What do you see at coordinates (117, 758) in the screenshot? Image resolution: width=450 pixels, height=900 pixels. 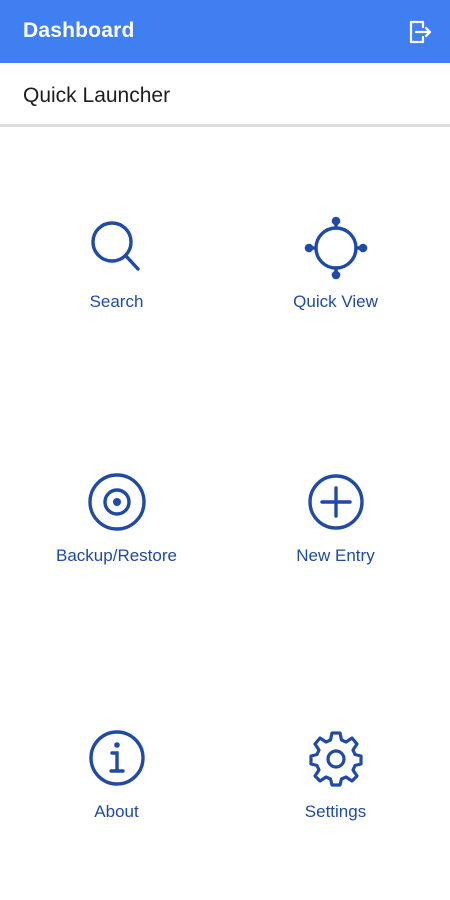 I see `info-icon` at bounding box center [117, 758].